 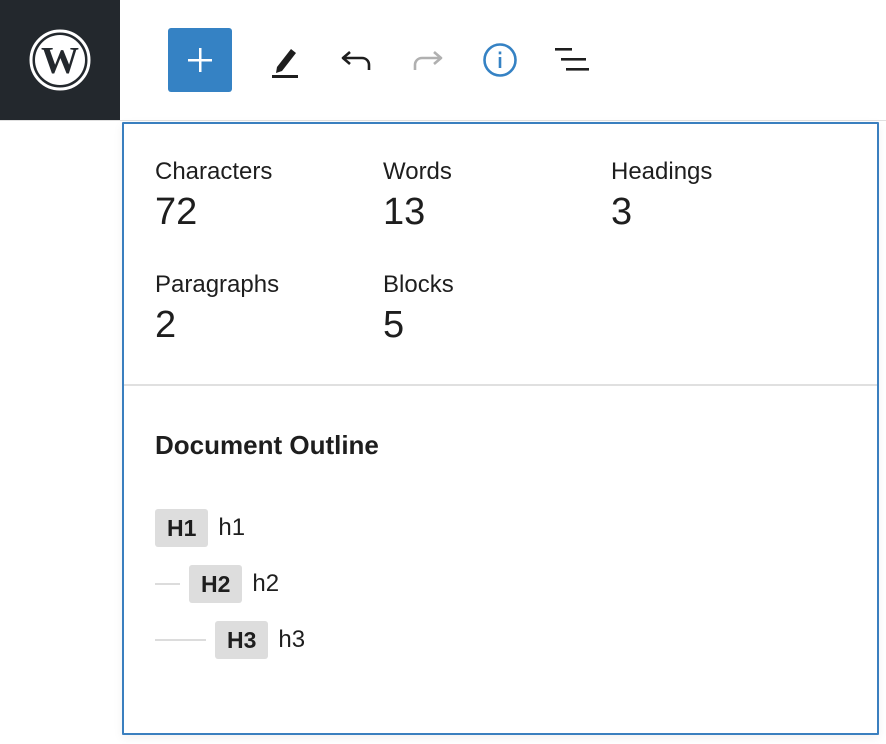 What do you see at coordinates (242, 640) in the screenshot?
I see `heading-level-badge: H3` at bounding box center [242, 640].